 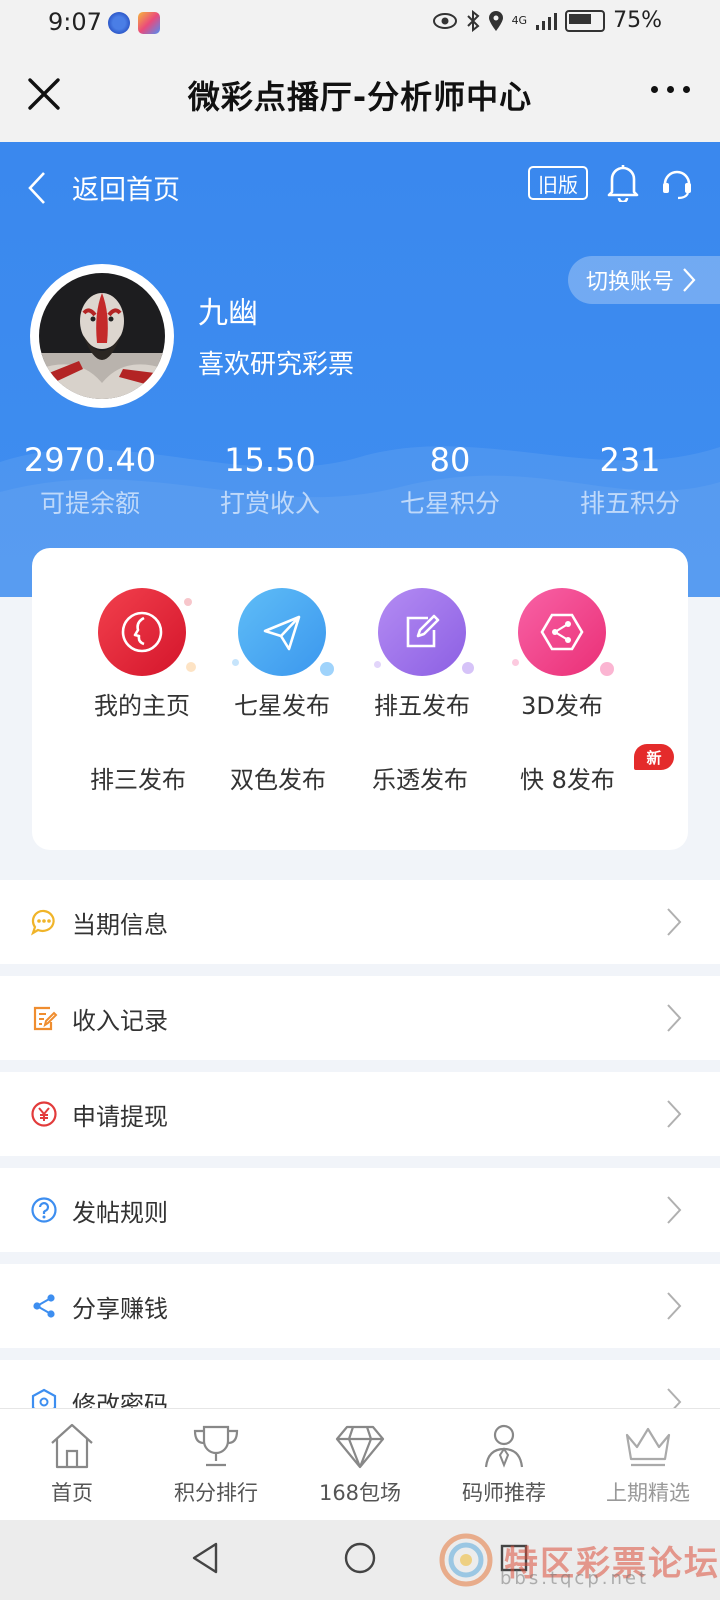 What do you see at coordinates (558, 183) in the screenshot?
I see `old-version-button: 旧版` at bounding box center [558, 183].